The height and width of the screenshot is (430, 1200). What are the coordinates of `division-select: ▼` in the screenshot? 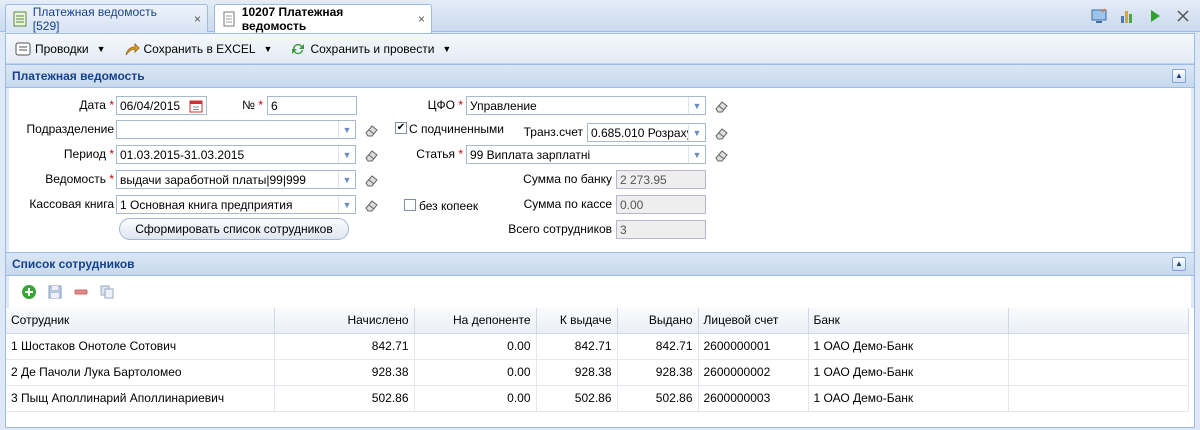 It's located at (236, 129).